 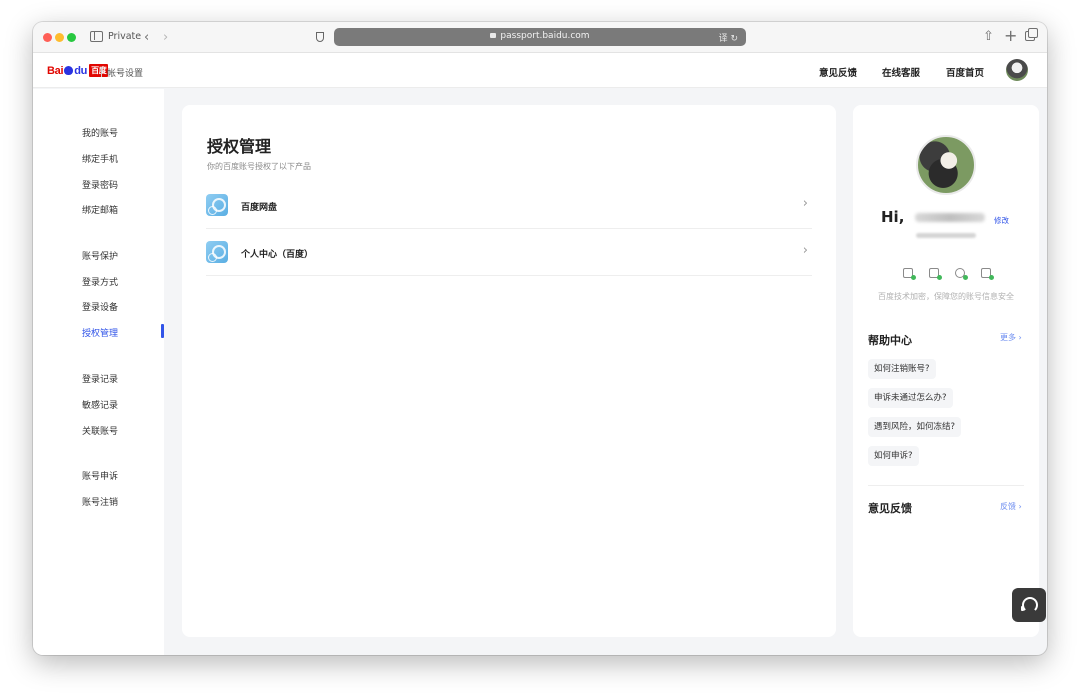 What do you see at coordinates (1031, 34) in the screenshot?
I see `tab-overview-icon` at bounding box center [1031, 34].